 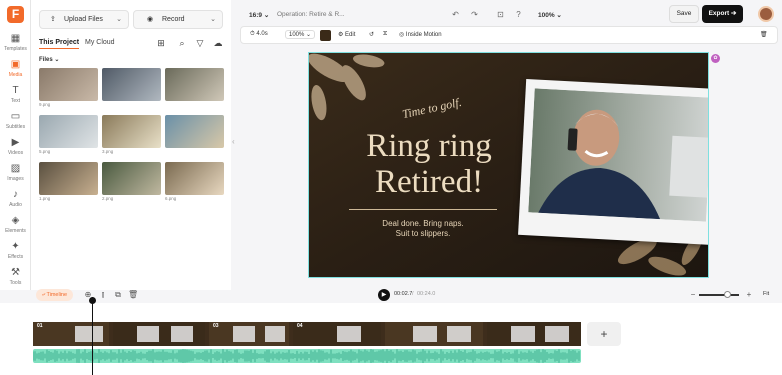 I want to click on sidebar-item-effects: ✦ Effects, so click(x=15, y=254).